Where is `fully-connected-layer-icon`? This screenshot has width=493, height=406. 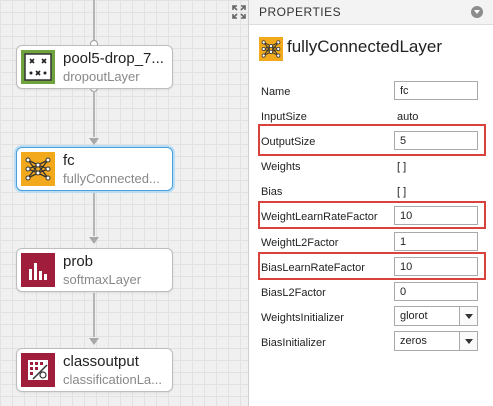
fully-connected-layer-icon is located at coordinates (38, 169).